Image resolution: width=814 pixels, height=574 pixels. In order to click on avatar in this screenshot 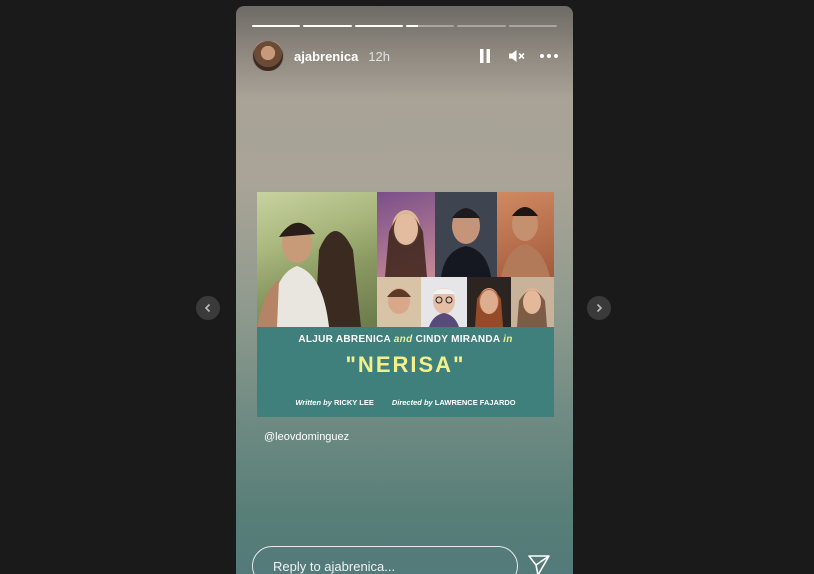, I will do `click(268, 56)`.